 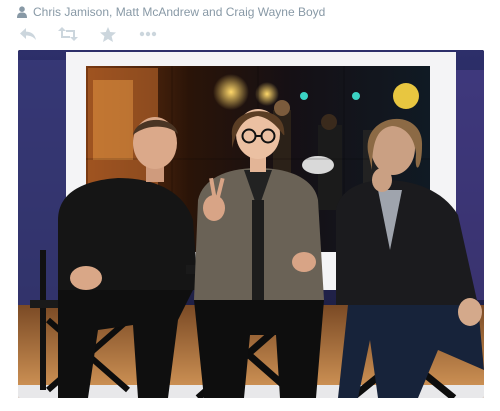 I want to click on retweet-button, so click(x=68, y=34).